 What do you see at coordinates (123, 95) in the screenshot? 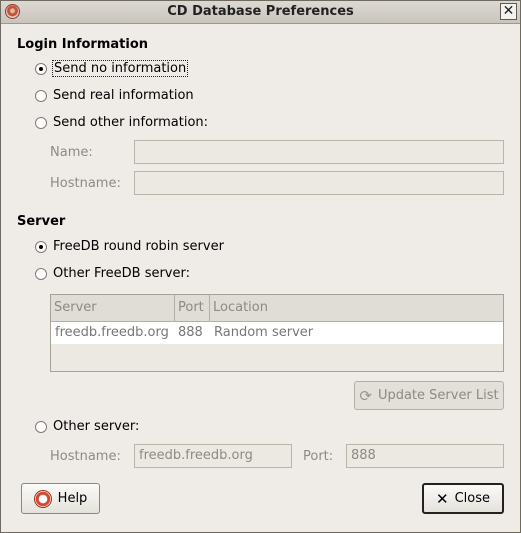
I see `radio-label: Send real information` at bounding box center [123, 95].